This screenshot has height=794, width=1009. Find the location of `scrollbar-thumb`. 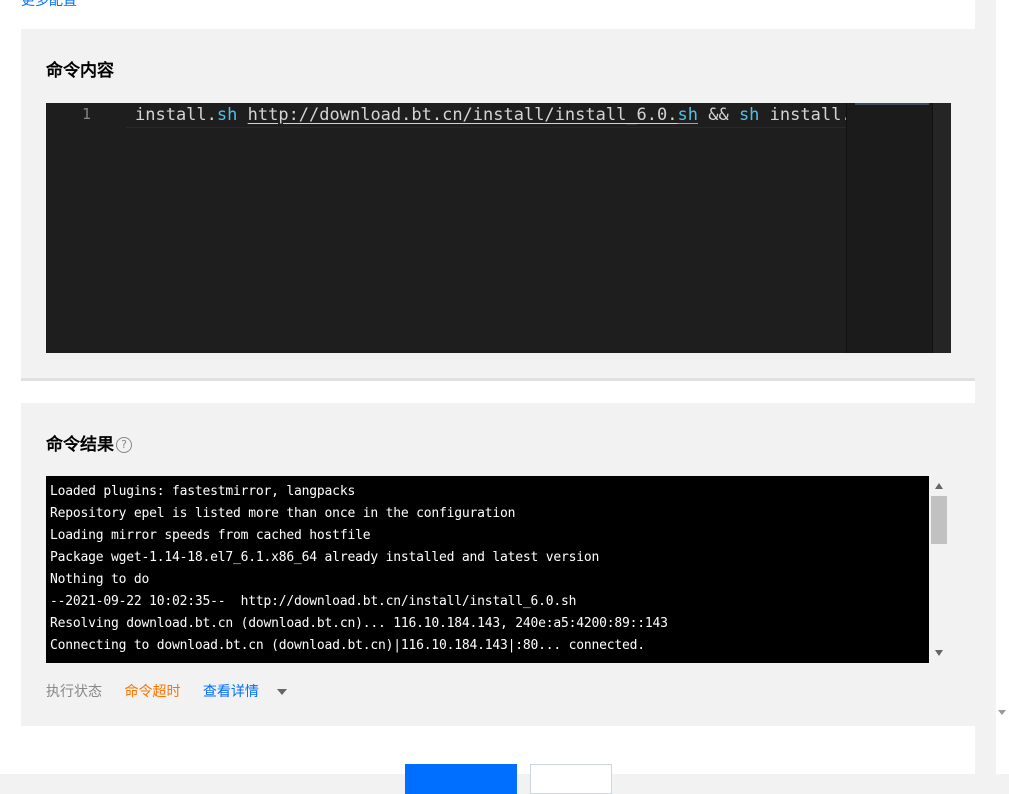

scrollbar-thumb is located at coordinates (939, 520).